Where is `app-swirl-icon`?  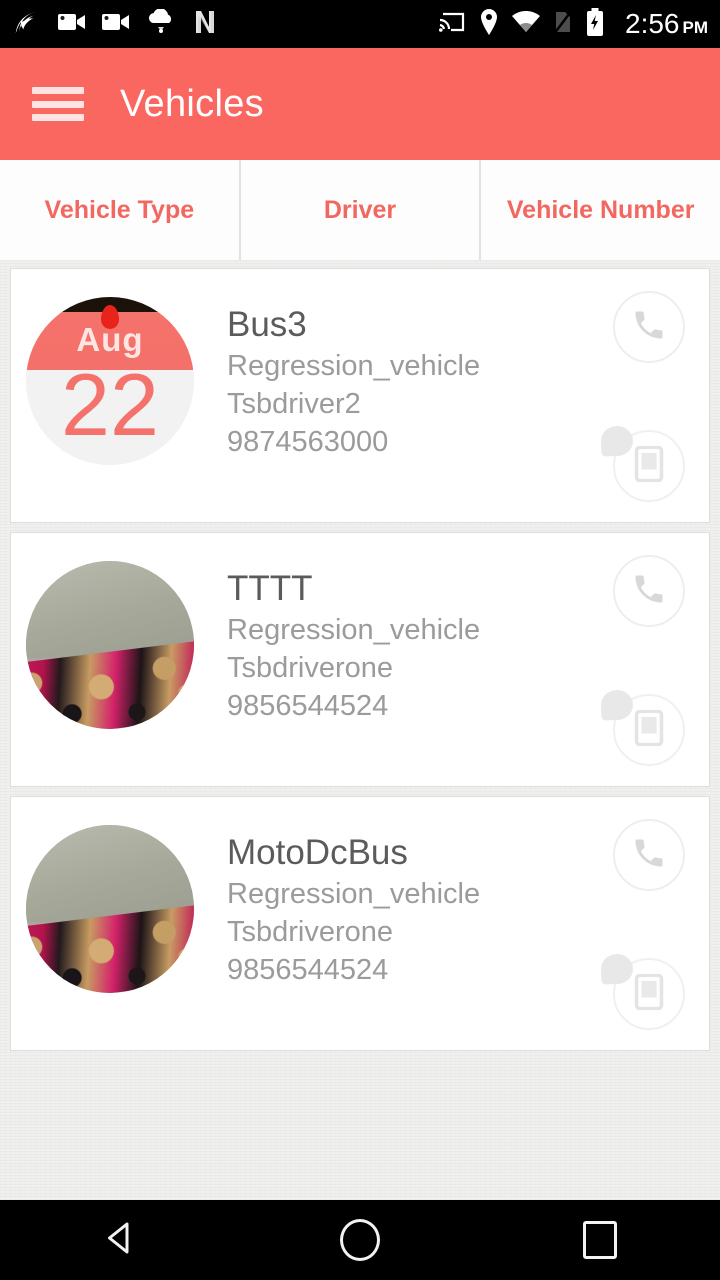 app-swirl-icon is located at coordinates (27, 24).